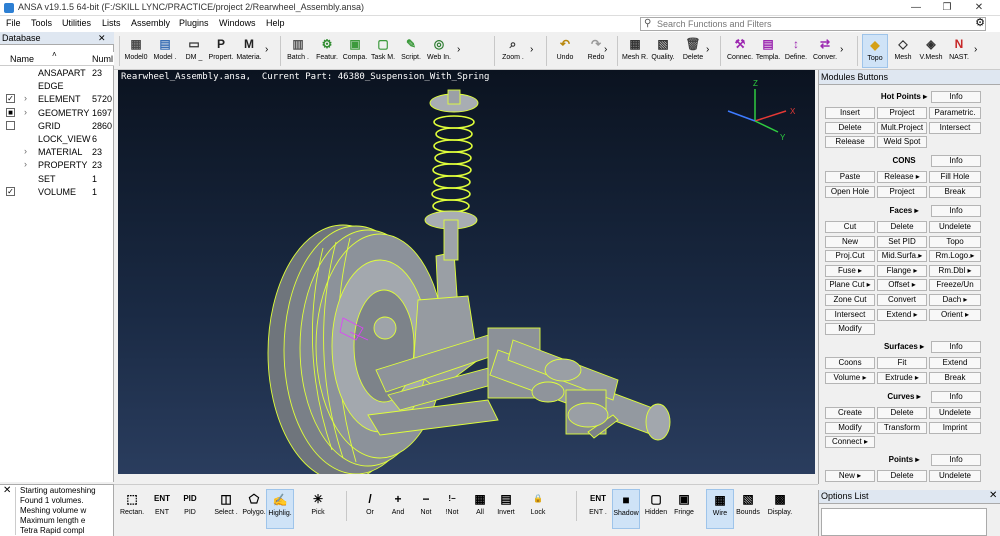 The image size is (1000, 536). I want to click on bottom-highlight-button: ✍ Highlig., so click(280, 509).